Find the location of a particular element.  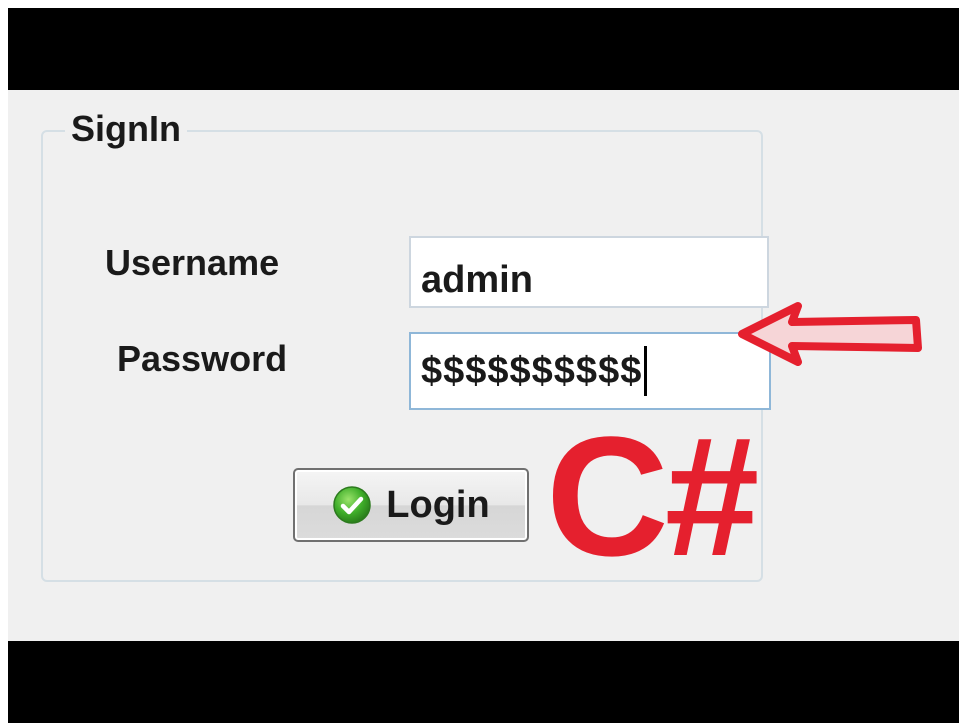

login-label: Login is located at coordinates (438, 504).